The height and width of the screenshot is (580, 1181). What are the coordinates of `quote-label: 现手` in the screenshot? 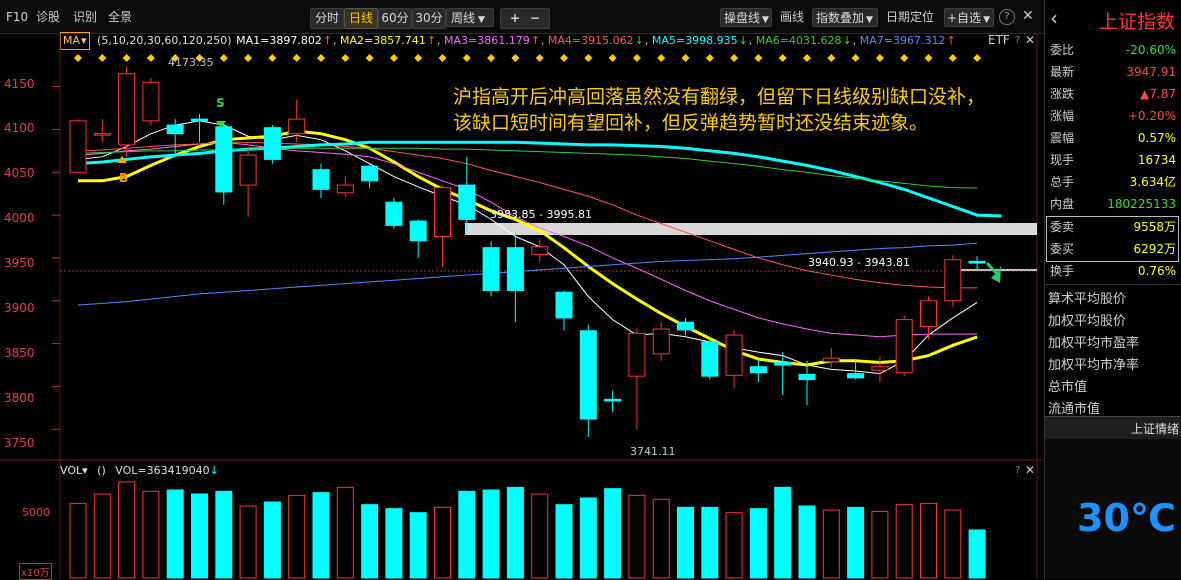 It's located at (1062, 160).